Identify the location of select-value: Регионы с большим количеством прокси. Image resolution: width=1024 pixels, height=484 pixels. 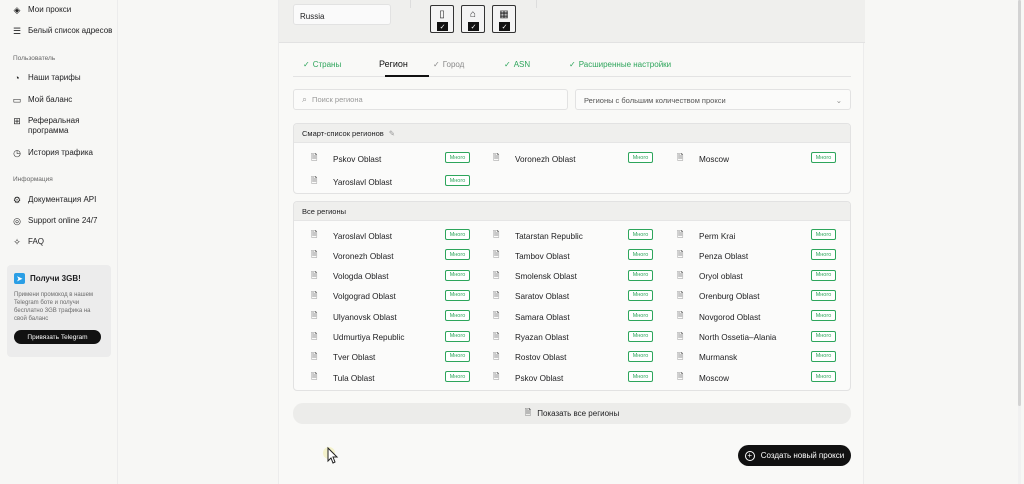
(655, 100).